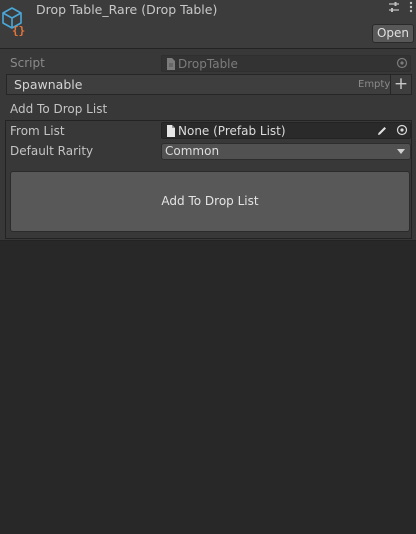  What do you see at coordinates (286, 151) in the screenshot?
I see `default-rarity-dropdown: Common` at bounding box center [286, 151].